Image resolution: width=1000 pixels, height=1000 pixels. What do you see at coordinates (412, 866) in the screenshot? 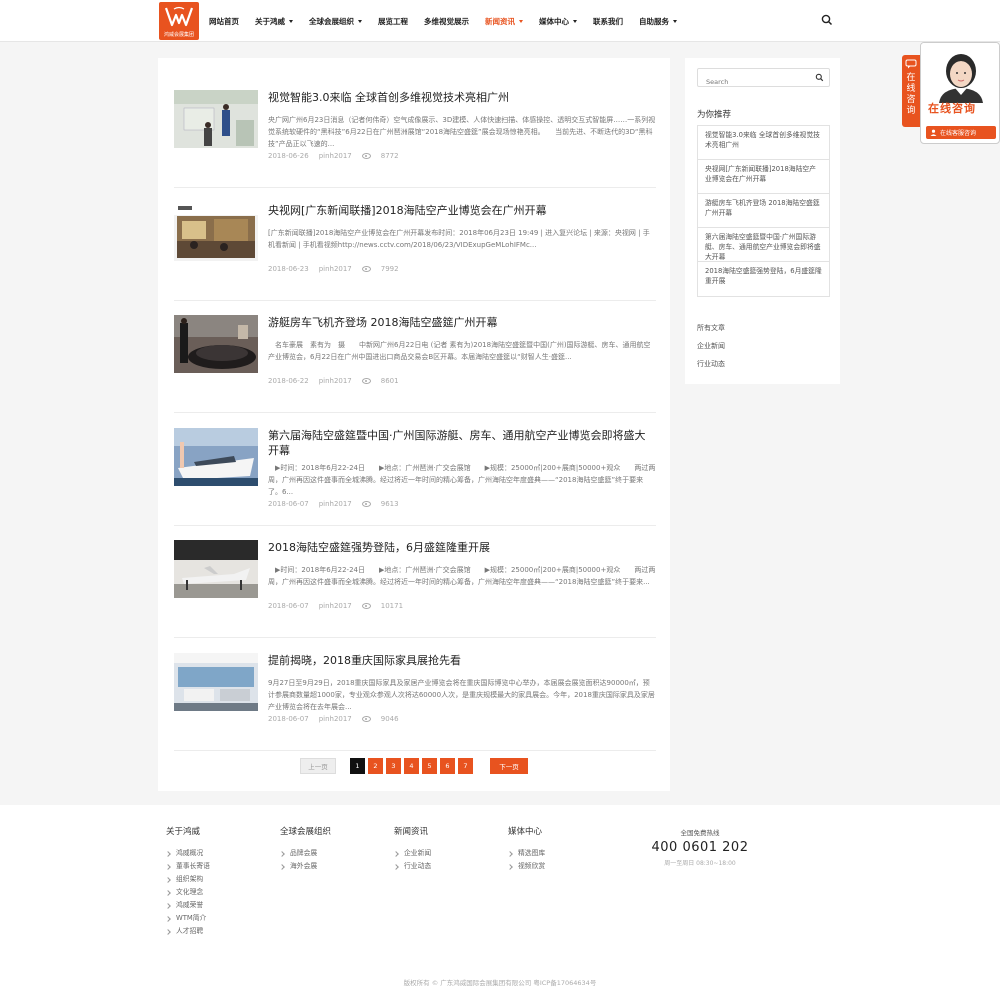
I see `footer-link: 行业动态` at bounding box center [412, 866].